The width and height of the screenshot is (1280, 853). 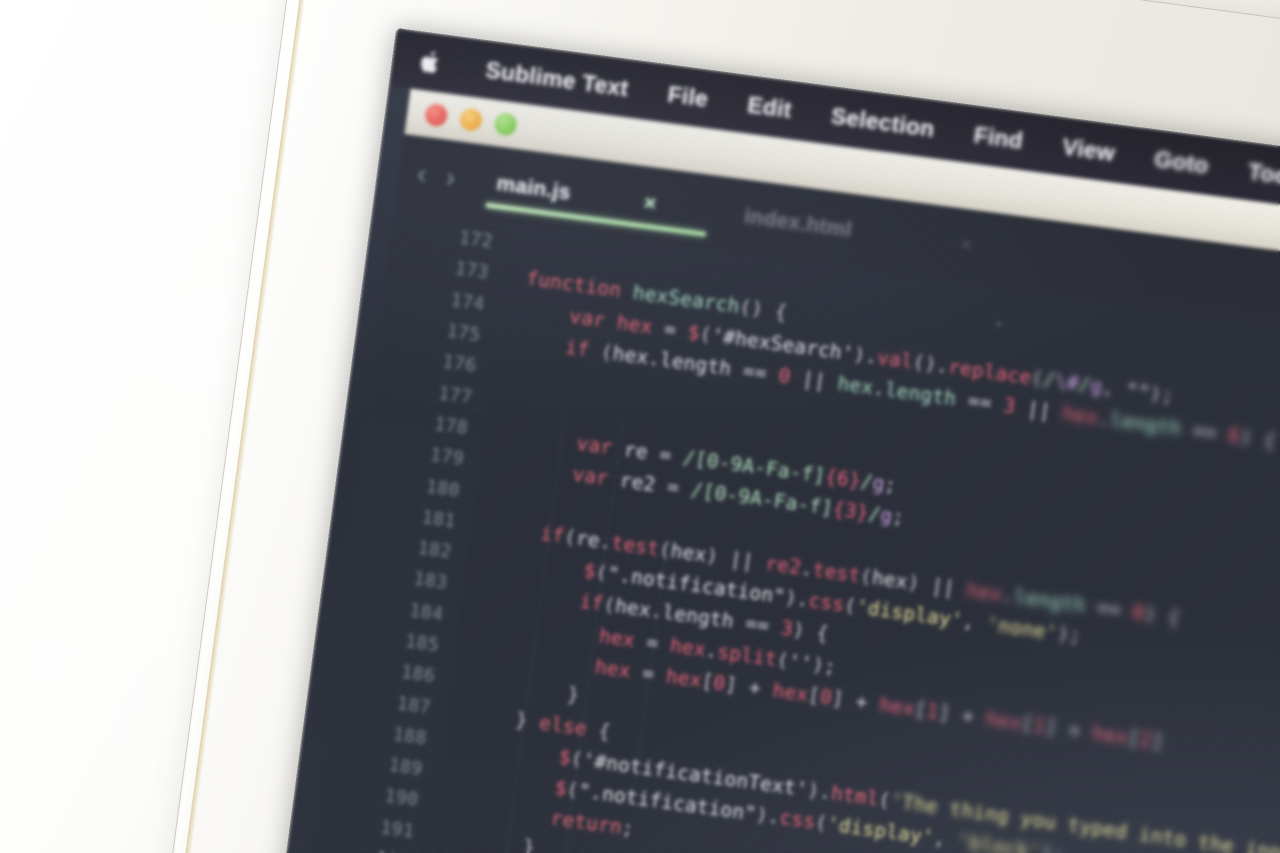 What do you see at coordinates (998, 137) in the screenshot?
I see `menu-item-find: Find` at bounding box center [998, 137].